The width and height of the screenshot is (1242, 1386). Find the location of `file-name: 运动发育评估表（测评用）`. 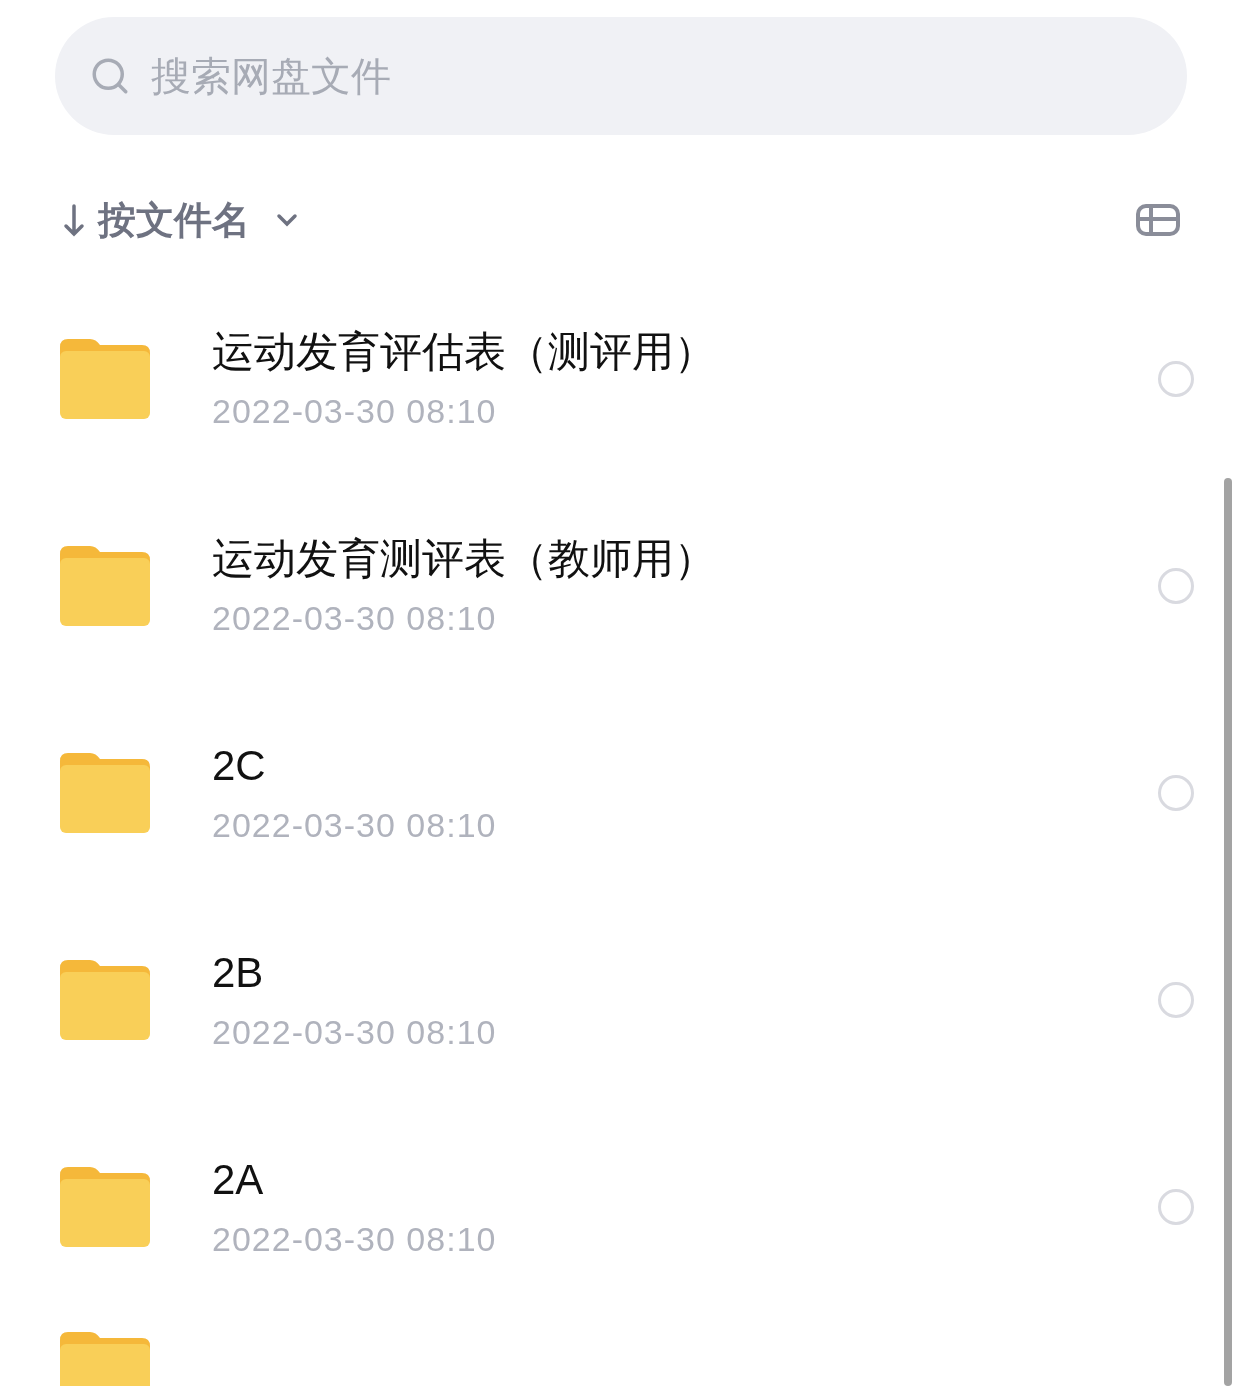

file-name: 运动发育评估表（测评用） is located at coordinates (464, 351).